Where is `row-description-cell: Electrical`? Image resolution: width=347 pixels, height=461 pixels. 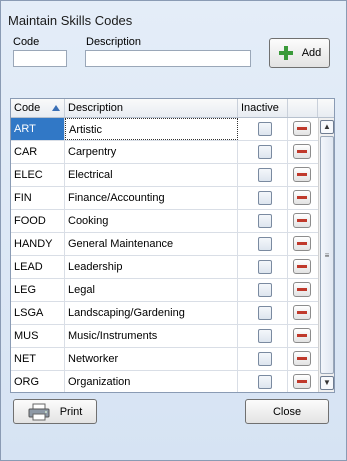
row-description-cell: Electrical is located at coordinates (151, 175).